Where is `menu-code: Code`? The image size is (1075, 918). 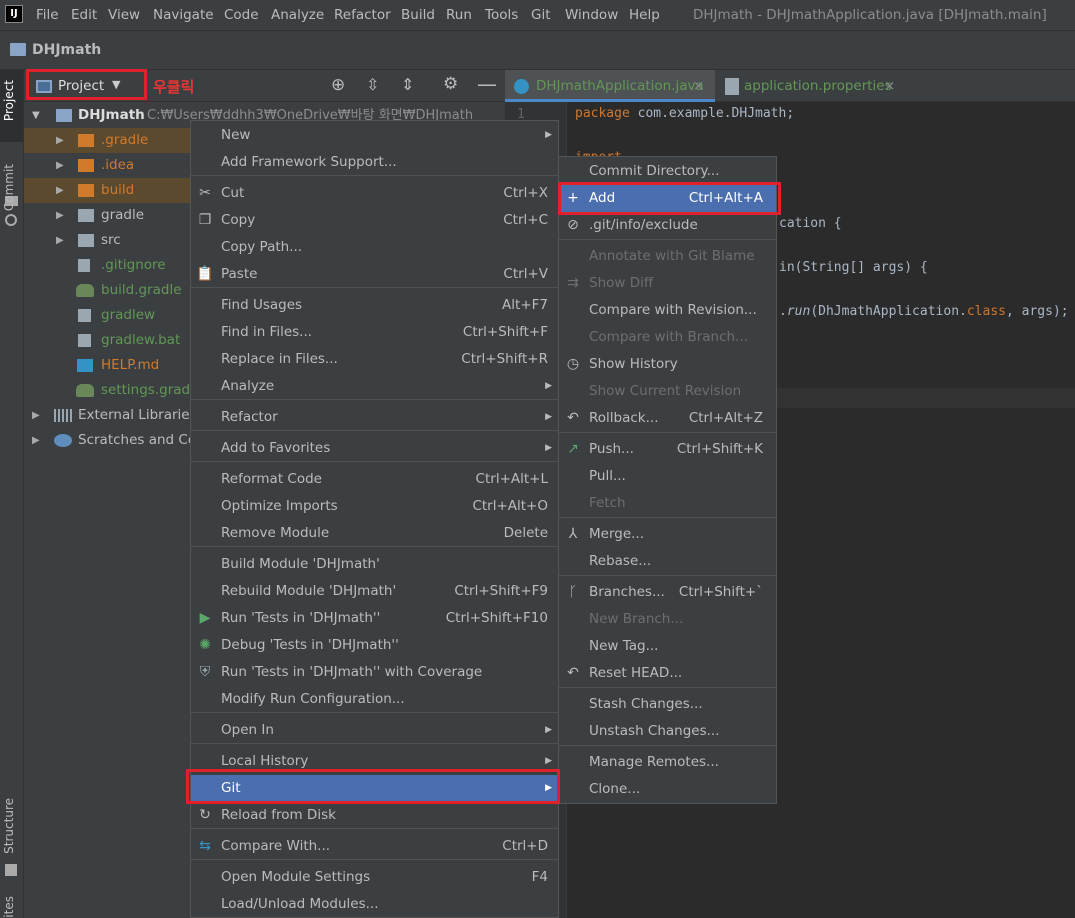 menu-code: Code is located at coordinates (241, 15).